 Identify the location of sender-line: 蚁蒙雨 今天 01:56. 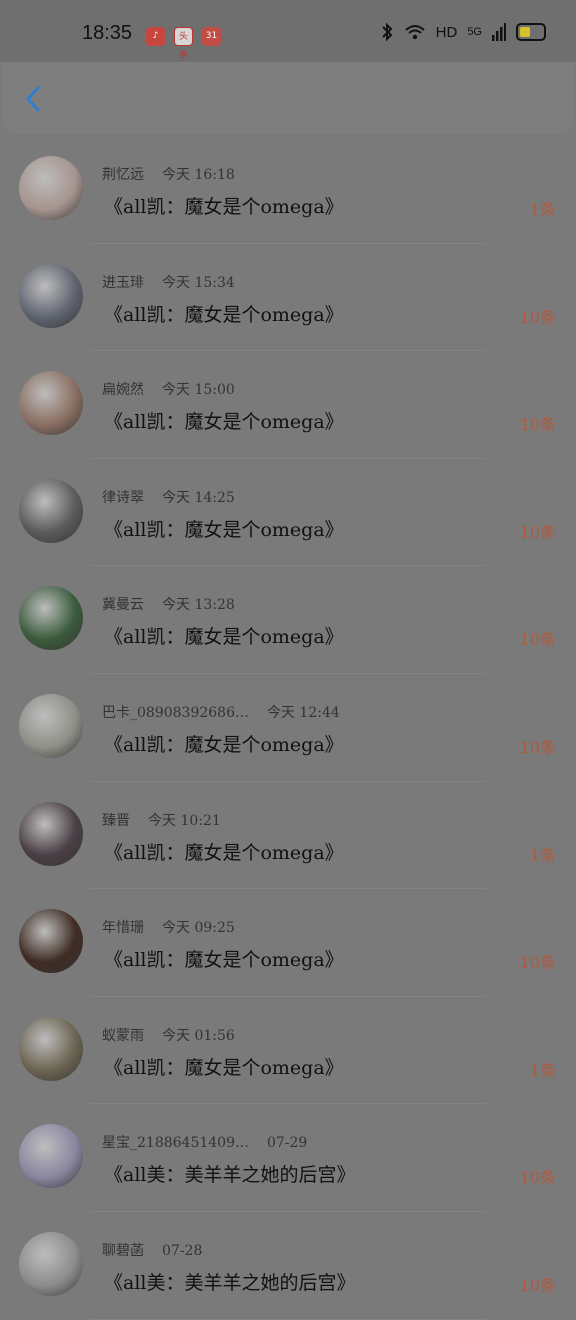
(168, 1035).